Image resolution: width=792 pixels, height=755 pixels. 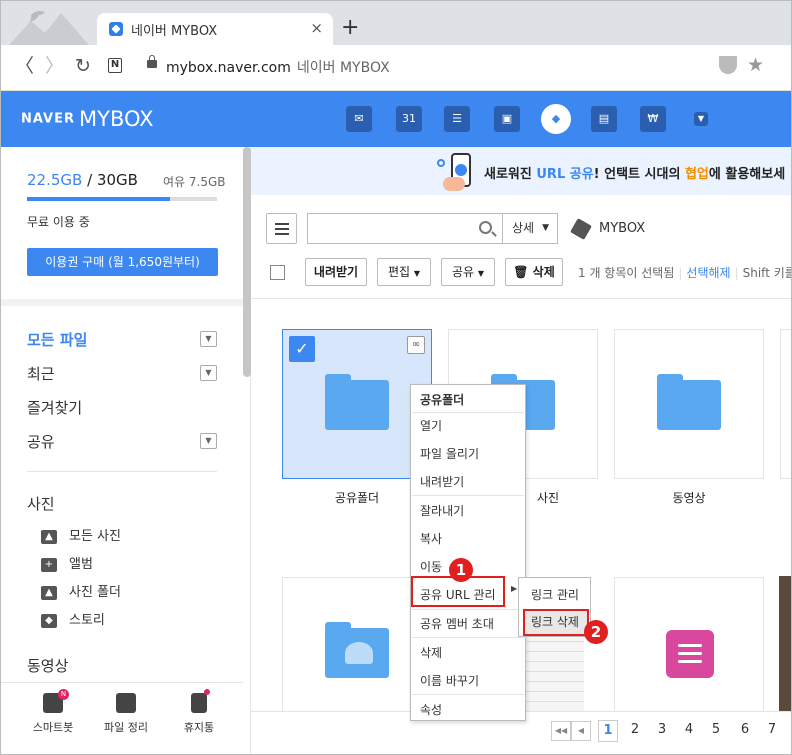 I want to click on menu-item-delete: 삭제, so click(x=431, y=652).